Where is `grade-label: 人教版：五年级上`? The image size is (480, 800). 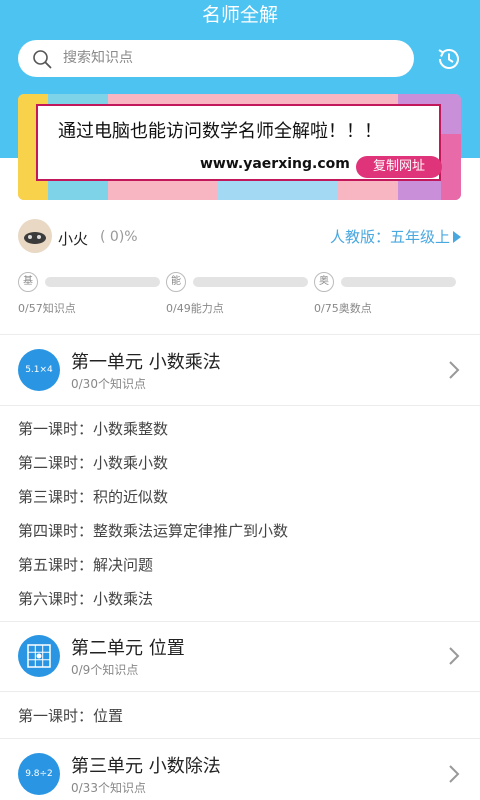
grade-label: 人教版：五年级上 is located at coordinates (389, 237).